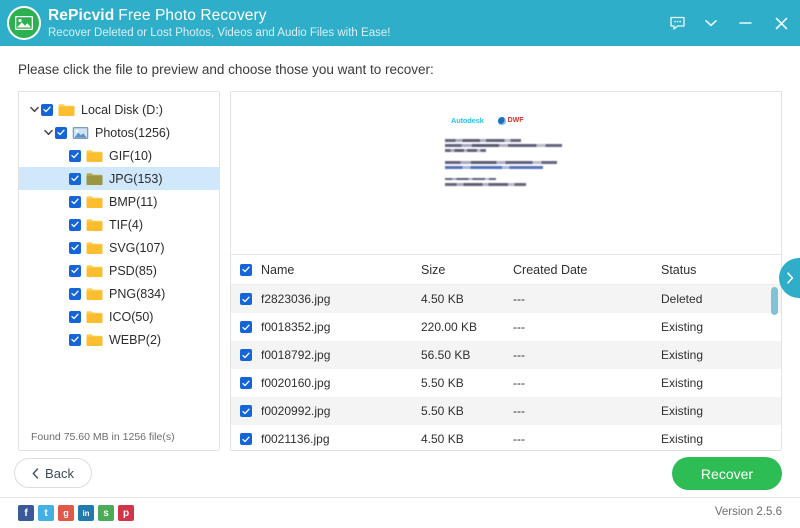  I want to click on tree-item-svg107: SVG(107), so click(119, 247).